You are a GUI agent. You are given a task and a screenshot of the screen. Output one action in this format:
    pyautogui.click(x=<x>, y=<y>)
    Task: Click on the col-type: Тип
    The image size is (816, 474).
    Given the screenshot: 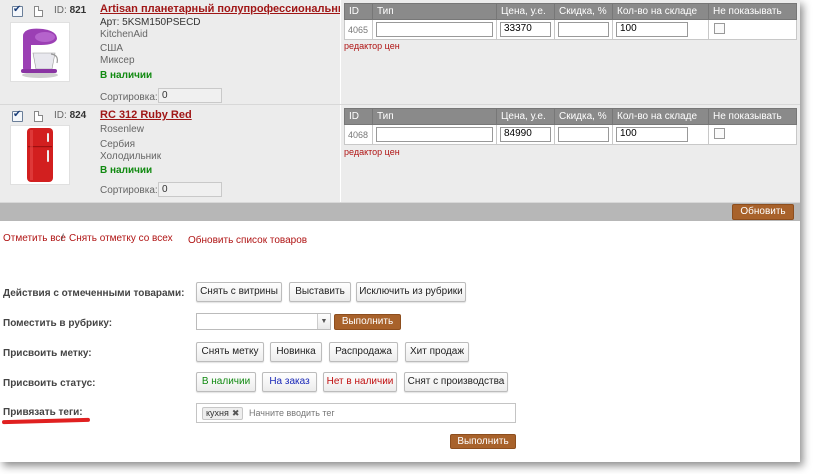 What is the action you would take?
    pyautogui.click(x=434, y=11)
    